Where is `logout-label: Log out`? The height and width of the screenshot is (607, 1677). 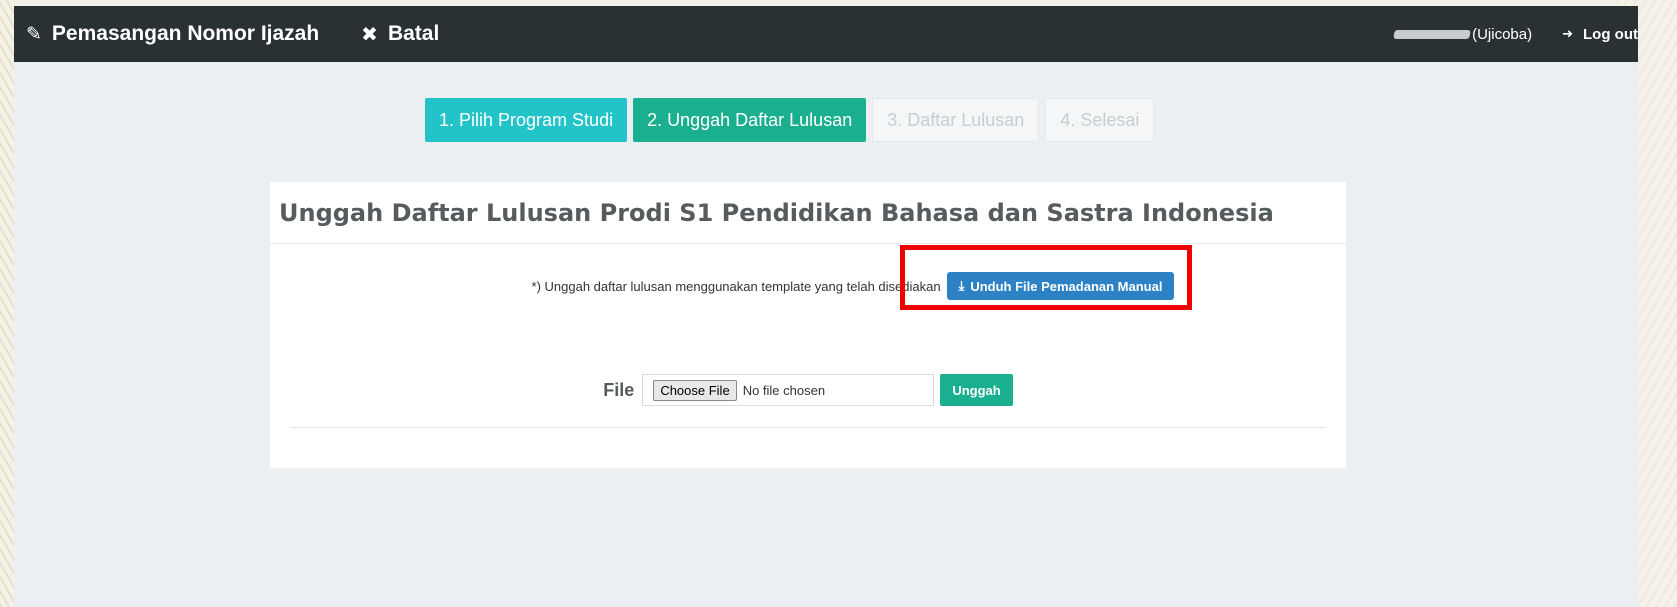
logout-label: Log out is located at coordinates (1610, 34).